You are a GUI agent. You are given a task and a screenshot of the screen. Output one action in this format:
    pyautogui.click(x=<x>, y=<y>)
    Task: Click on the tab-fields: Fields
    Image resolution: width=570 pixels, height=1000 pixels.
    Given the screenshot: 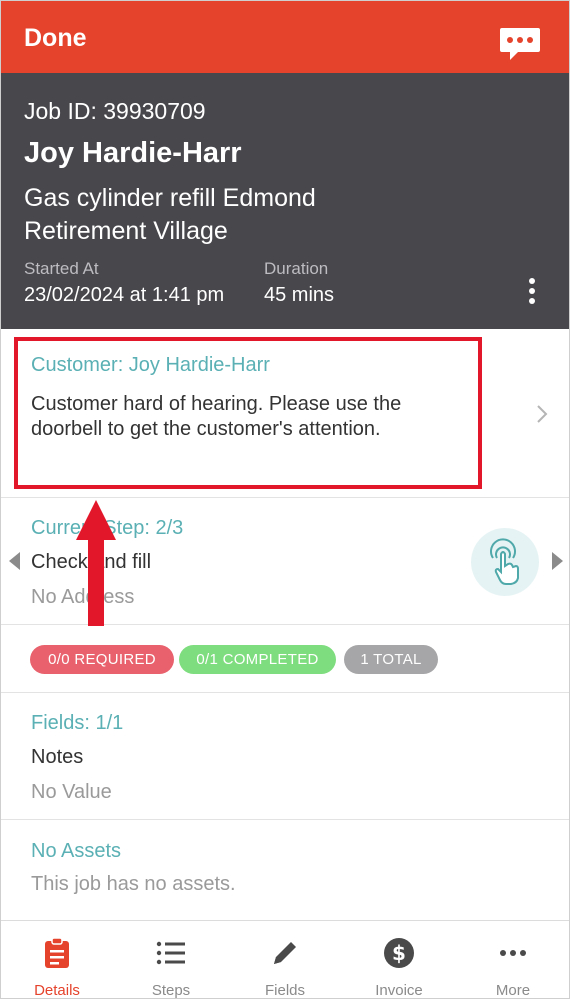 What is the action you would take?
    pyautogui.click(x=285, y=960)
    